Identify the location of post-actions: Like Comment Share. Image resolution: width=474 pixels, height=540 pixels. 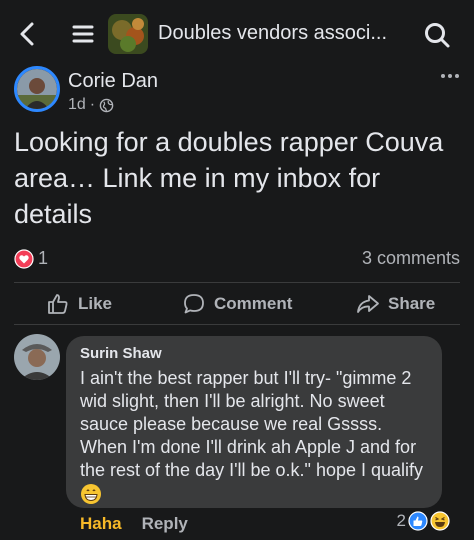
(237, 304).